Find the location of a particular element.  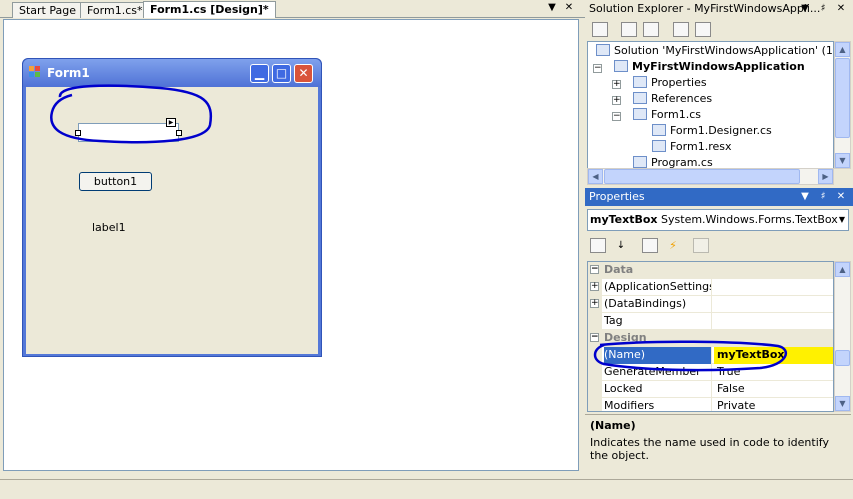

tree-item-form1: Form1.cs is located at coordinates (667, 115).